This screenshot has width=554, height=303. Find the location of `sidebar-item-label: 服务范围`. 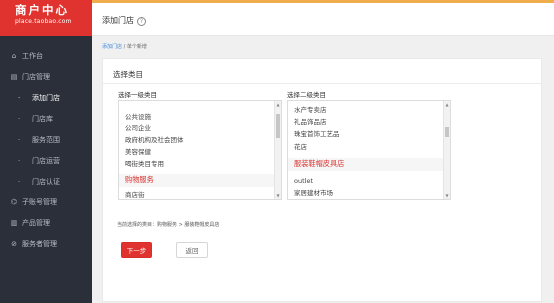

sidebar-item-label: 服务范围 is located at coordinates (46, 140).